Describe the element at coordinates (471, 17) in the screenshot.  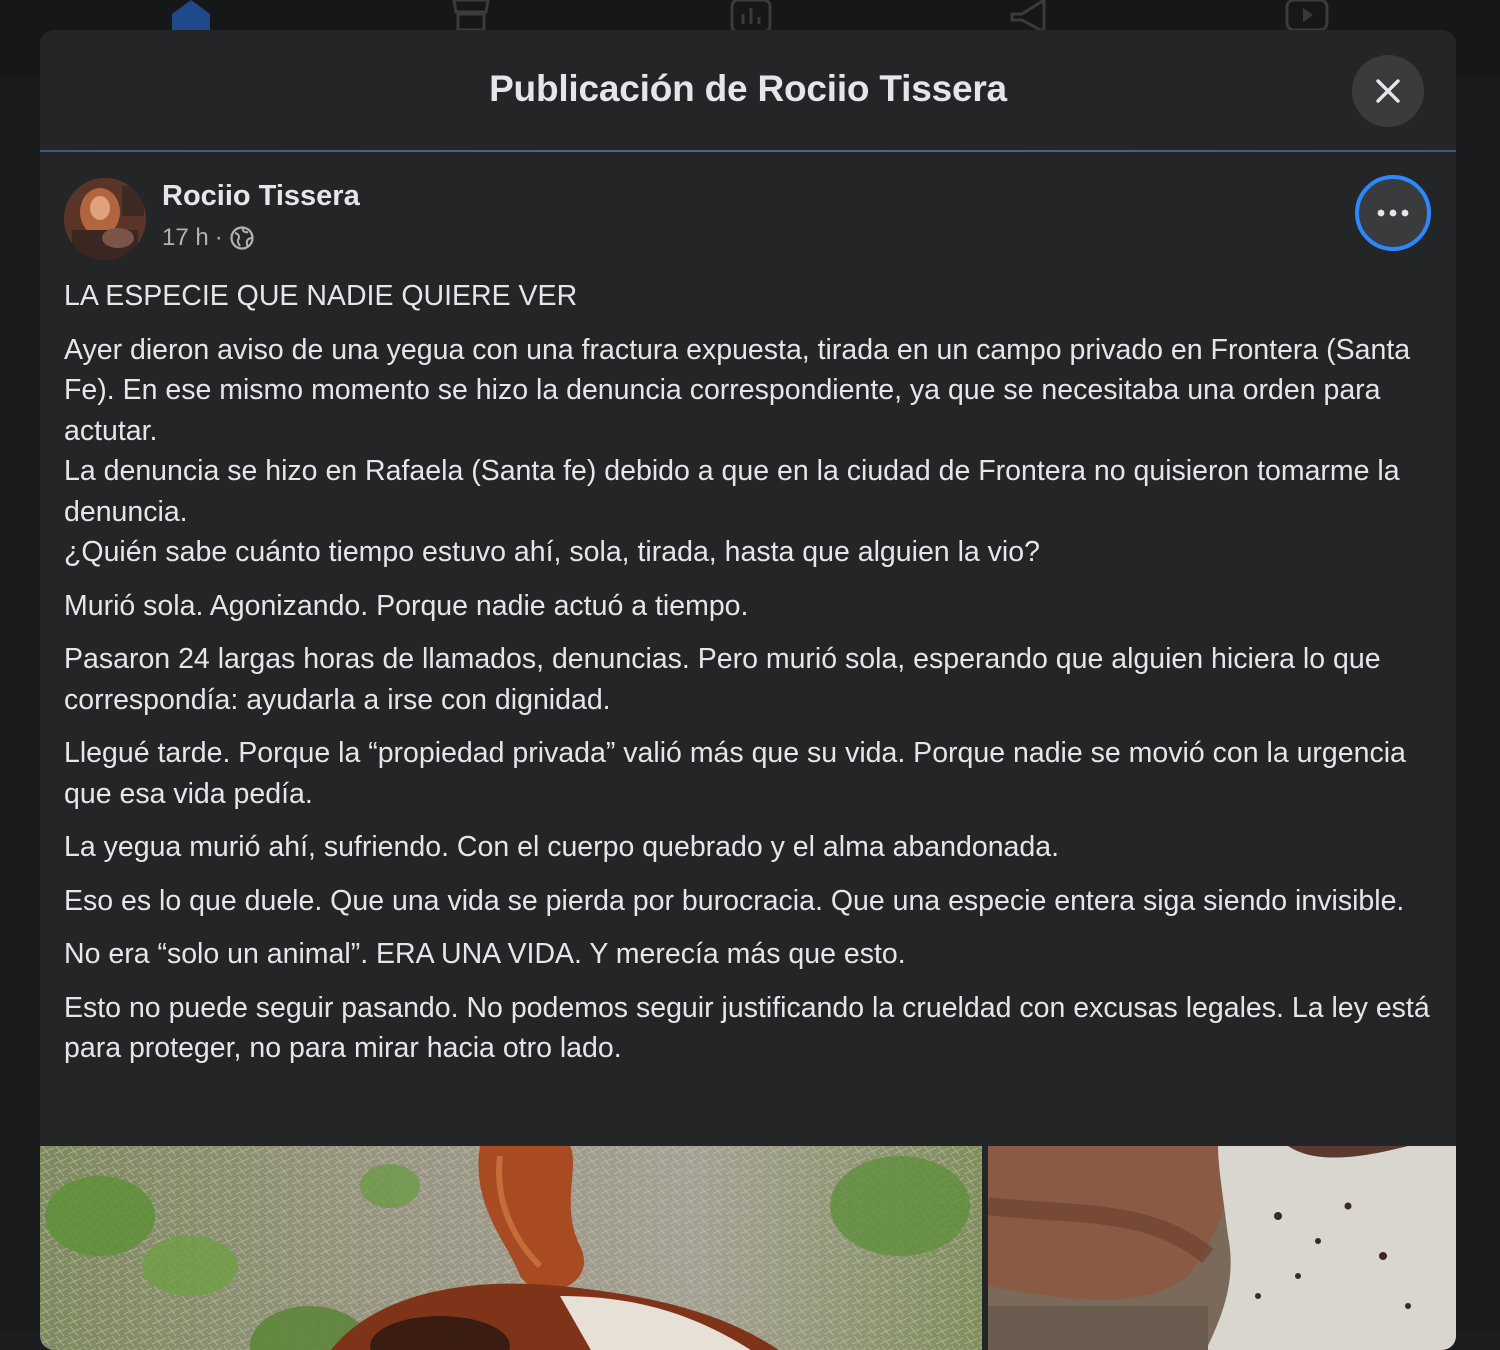
I see `marketplace-icon` at that location.